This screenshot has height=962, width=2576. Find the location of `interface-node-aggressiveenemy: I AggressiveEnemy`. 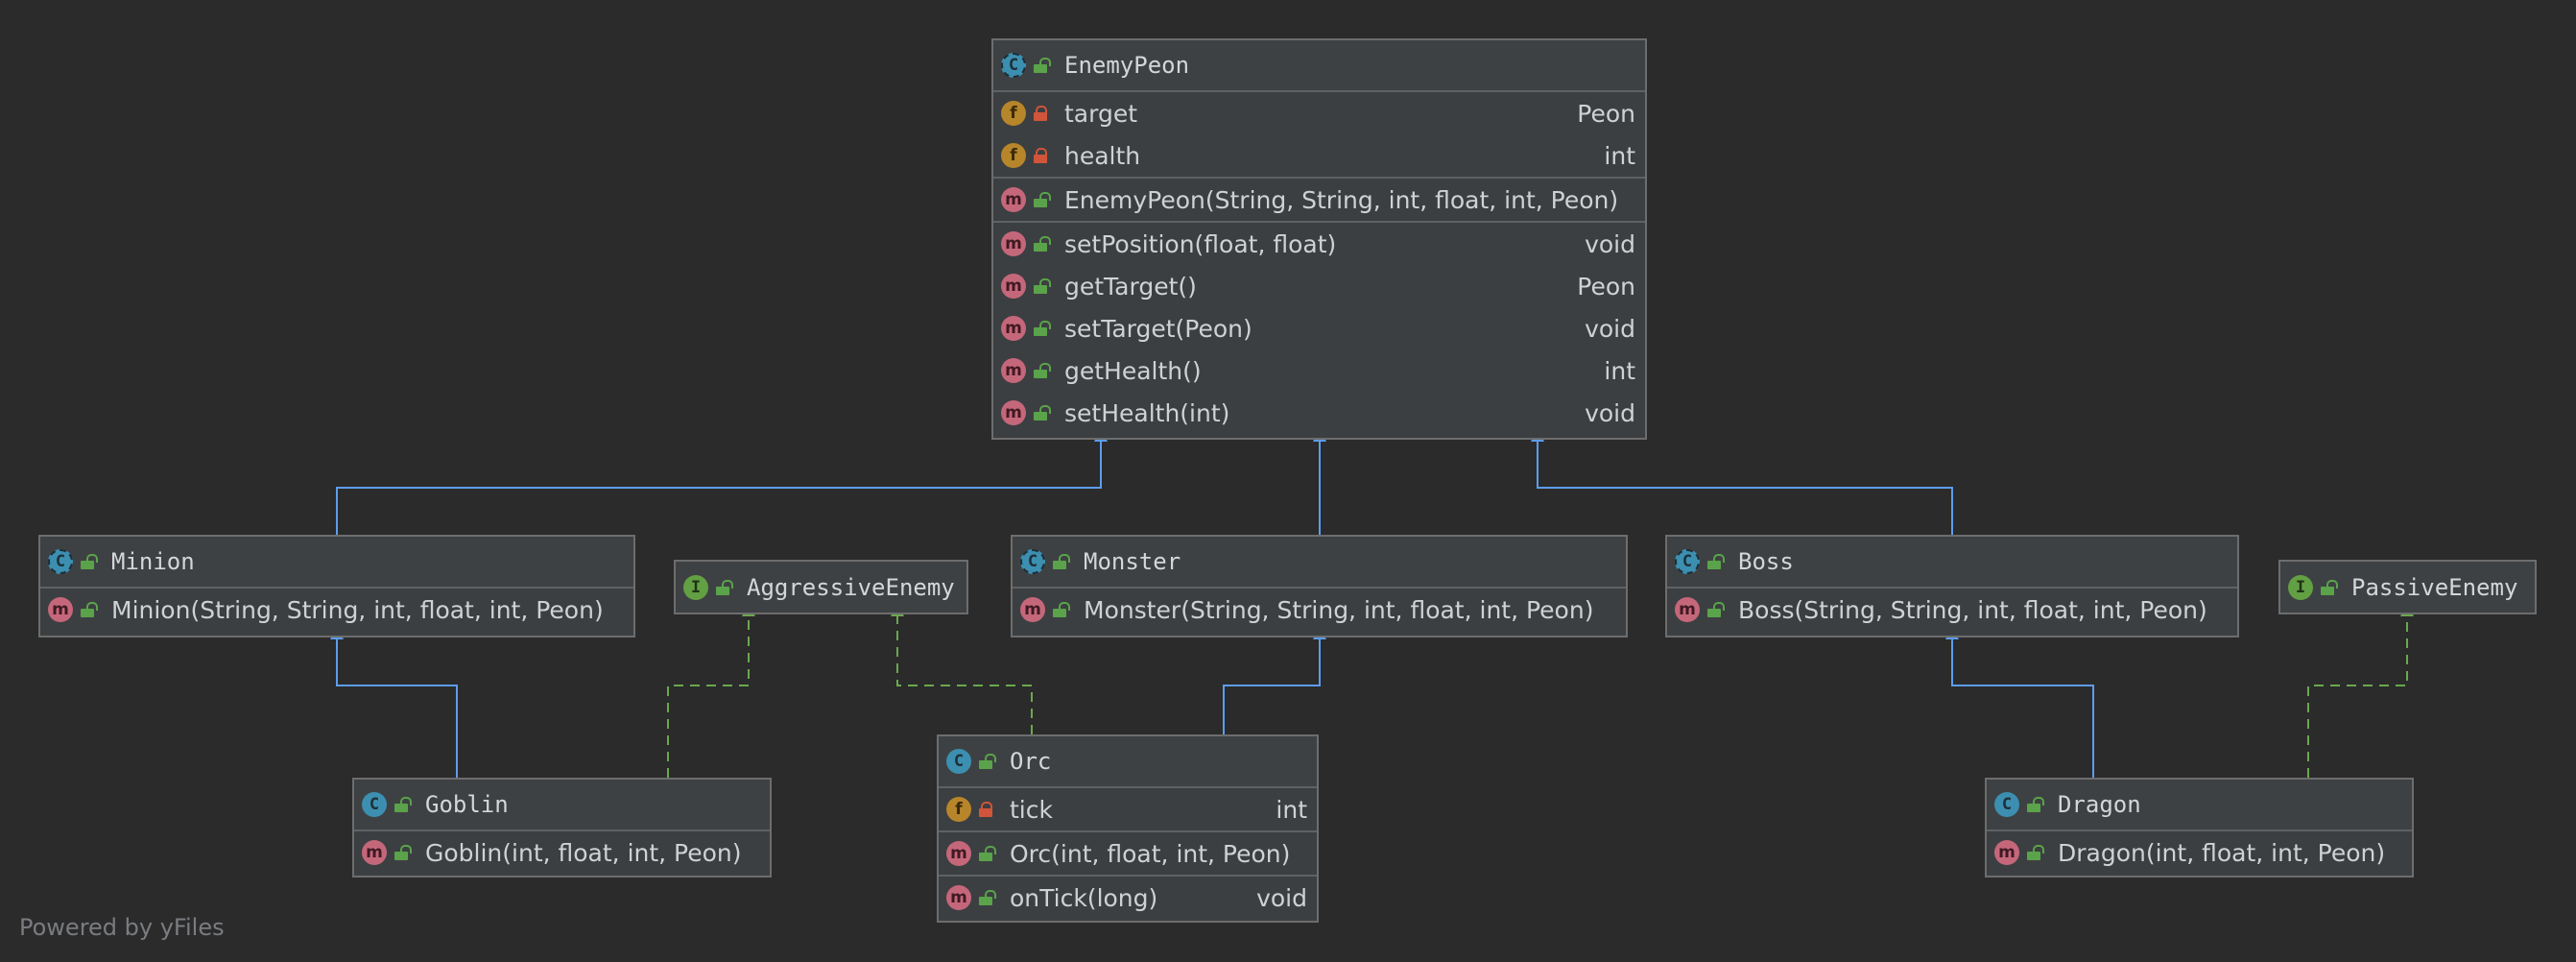

interface-node-aggressiveenemy: I AggressiveEnemy is located at coordinates (821, 587).